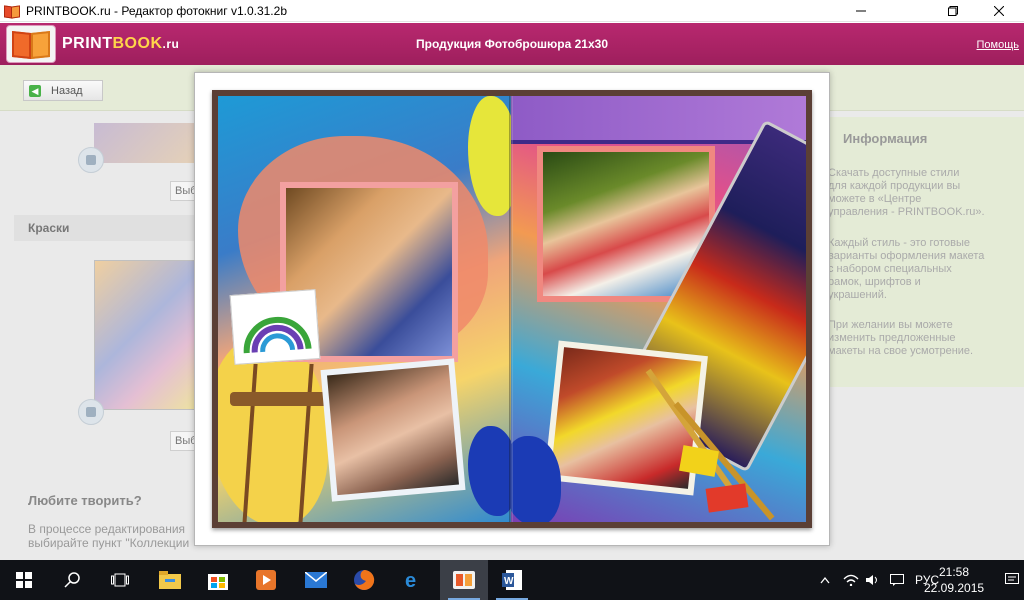 The image size is (1024, 600). What do you see at coordinates (890, 269) in the screenshot?
I see `info-line: с набором специальных` at bounding box center [890, 269].